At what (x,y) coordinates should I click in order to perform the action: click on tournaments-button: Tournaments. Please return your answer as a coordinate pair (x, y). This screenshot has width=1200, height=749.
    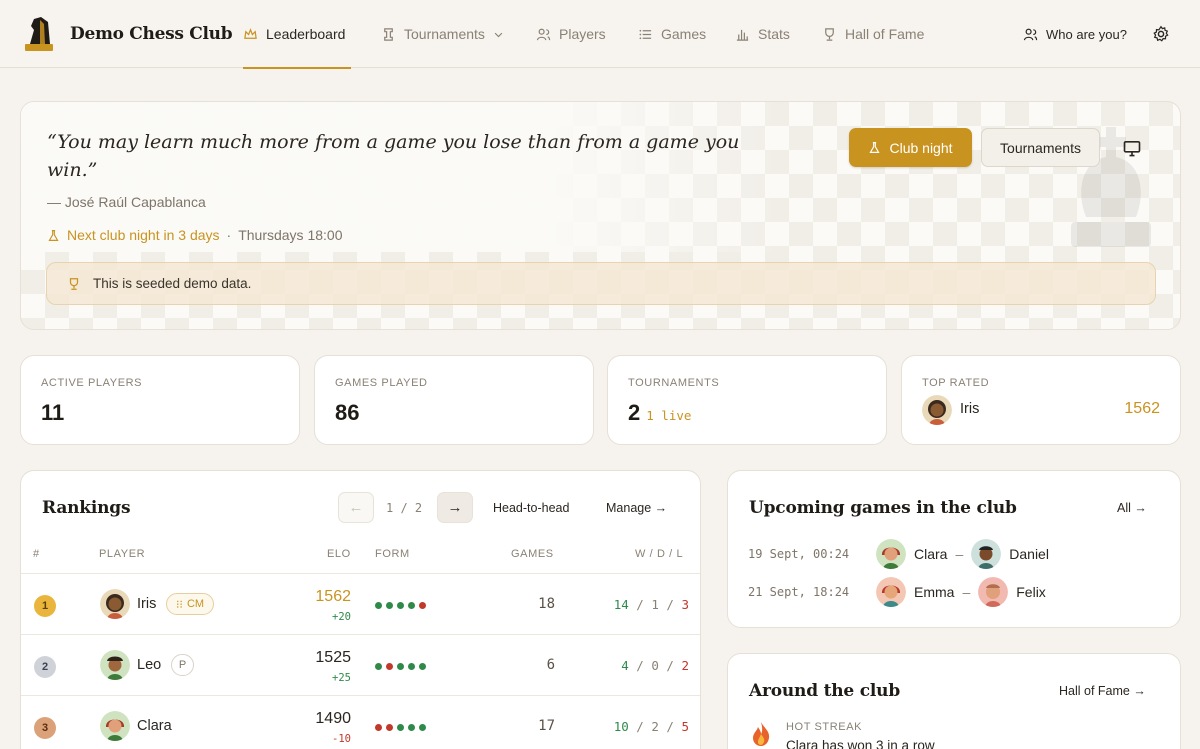
    Looking at the image, I should click on (1040, 147).